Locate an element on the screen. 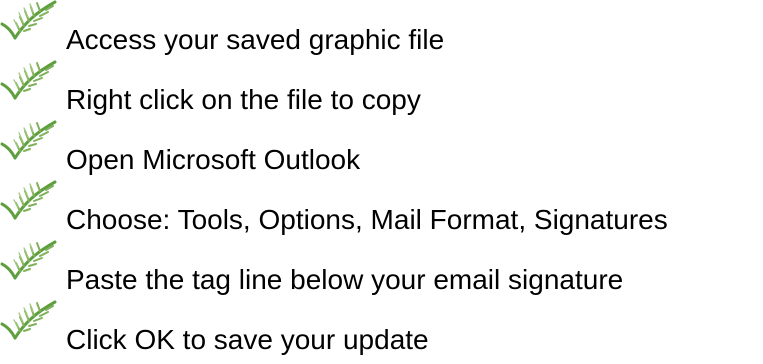  step-1-text: Access your saved graphic file is located at coordinates (255, 39).